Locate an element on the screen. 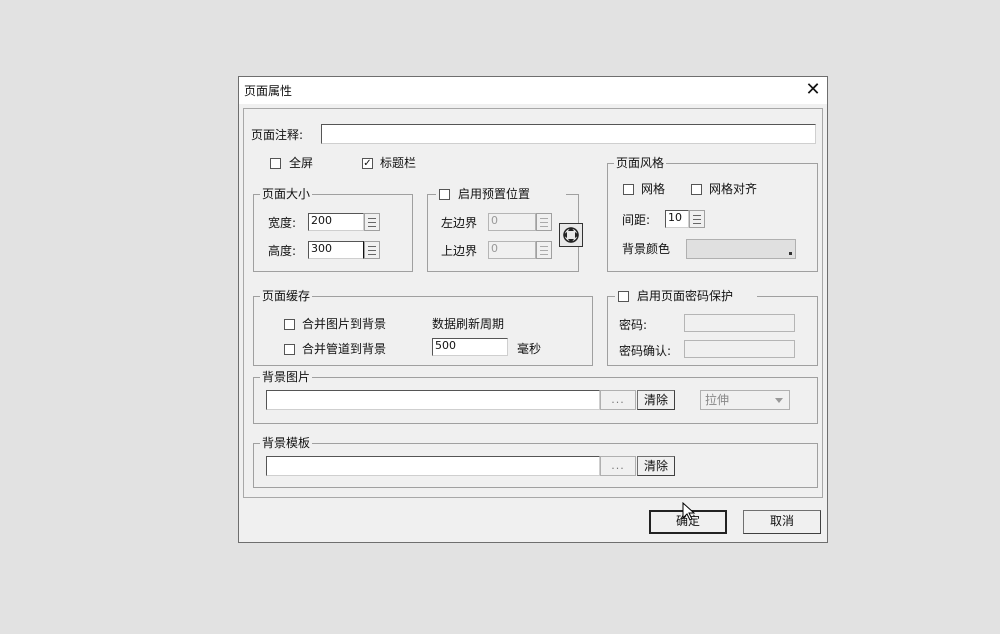 This screenshot has height=634, width=1000. preset-position-header: 启用预置位置 is located at coordinates (501, 194).